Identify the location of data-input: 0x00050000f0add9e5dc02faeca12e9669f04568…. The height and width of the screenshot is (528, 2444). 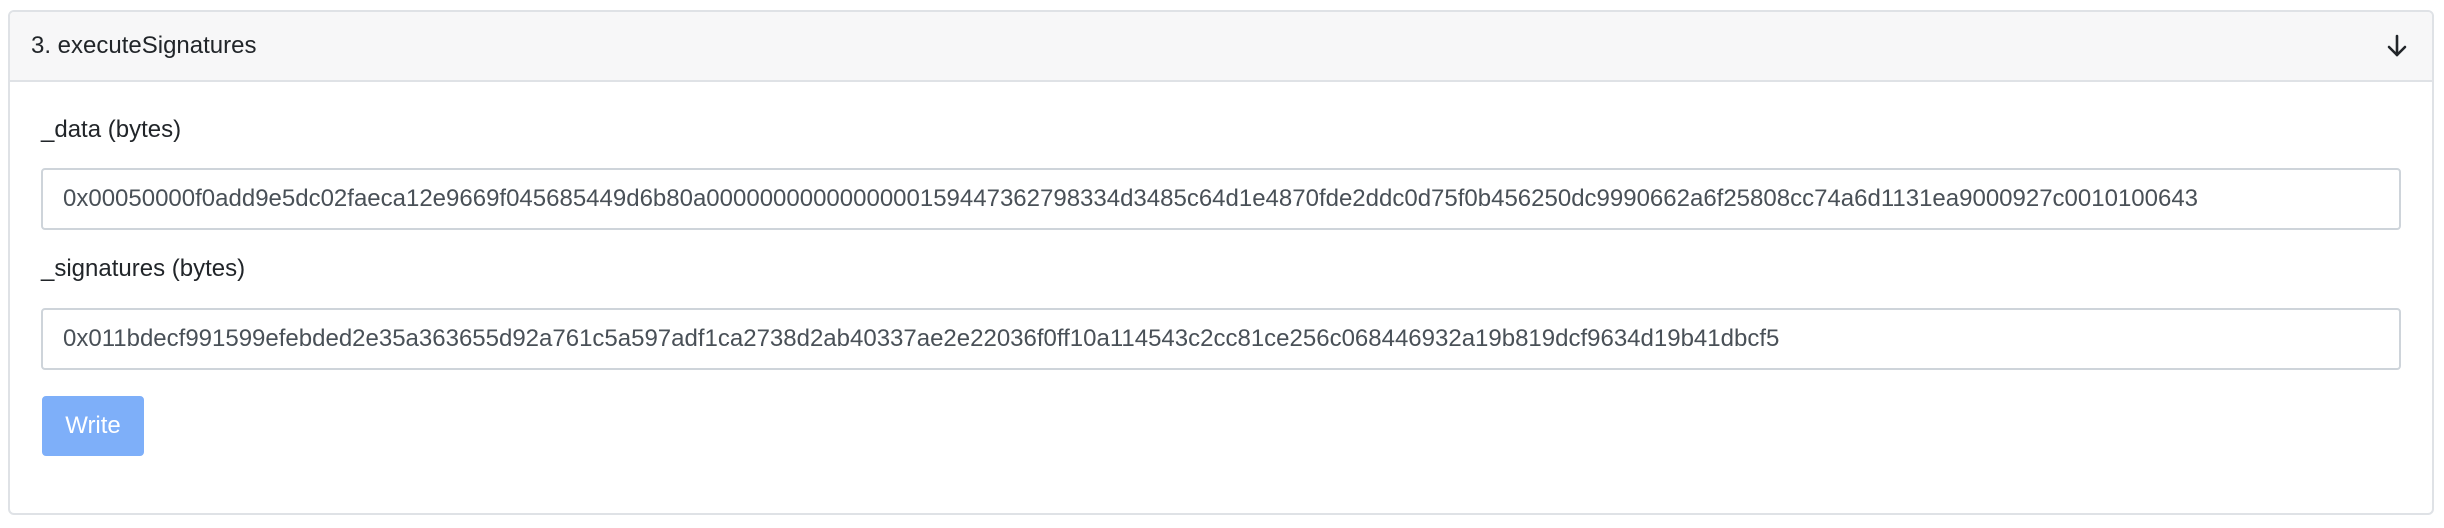
(1221, 199).